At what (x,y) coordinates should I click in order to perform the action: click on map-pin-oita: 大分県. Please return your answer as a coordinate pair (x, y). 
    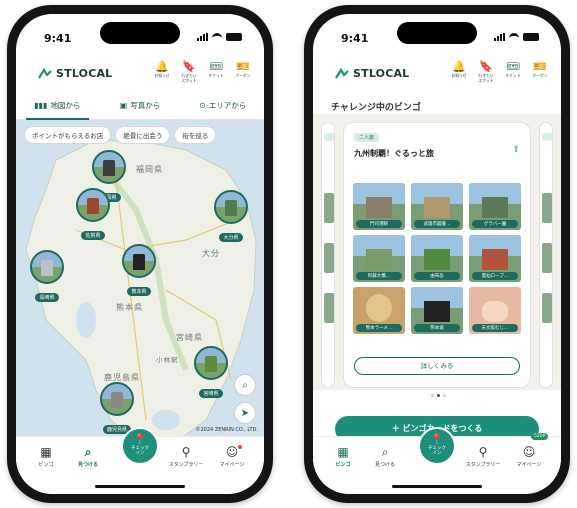
    Looking at the image, I should click on (231, 216).